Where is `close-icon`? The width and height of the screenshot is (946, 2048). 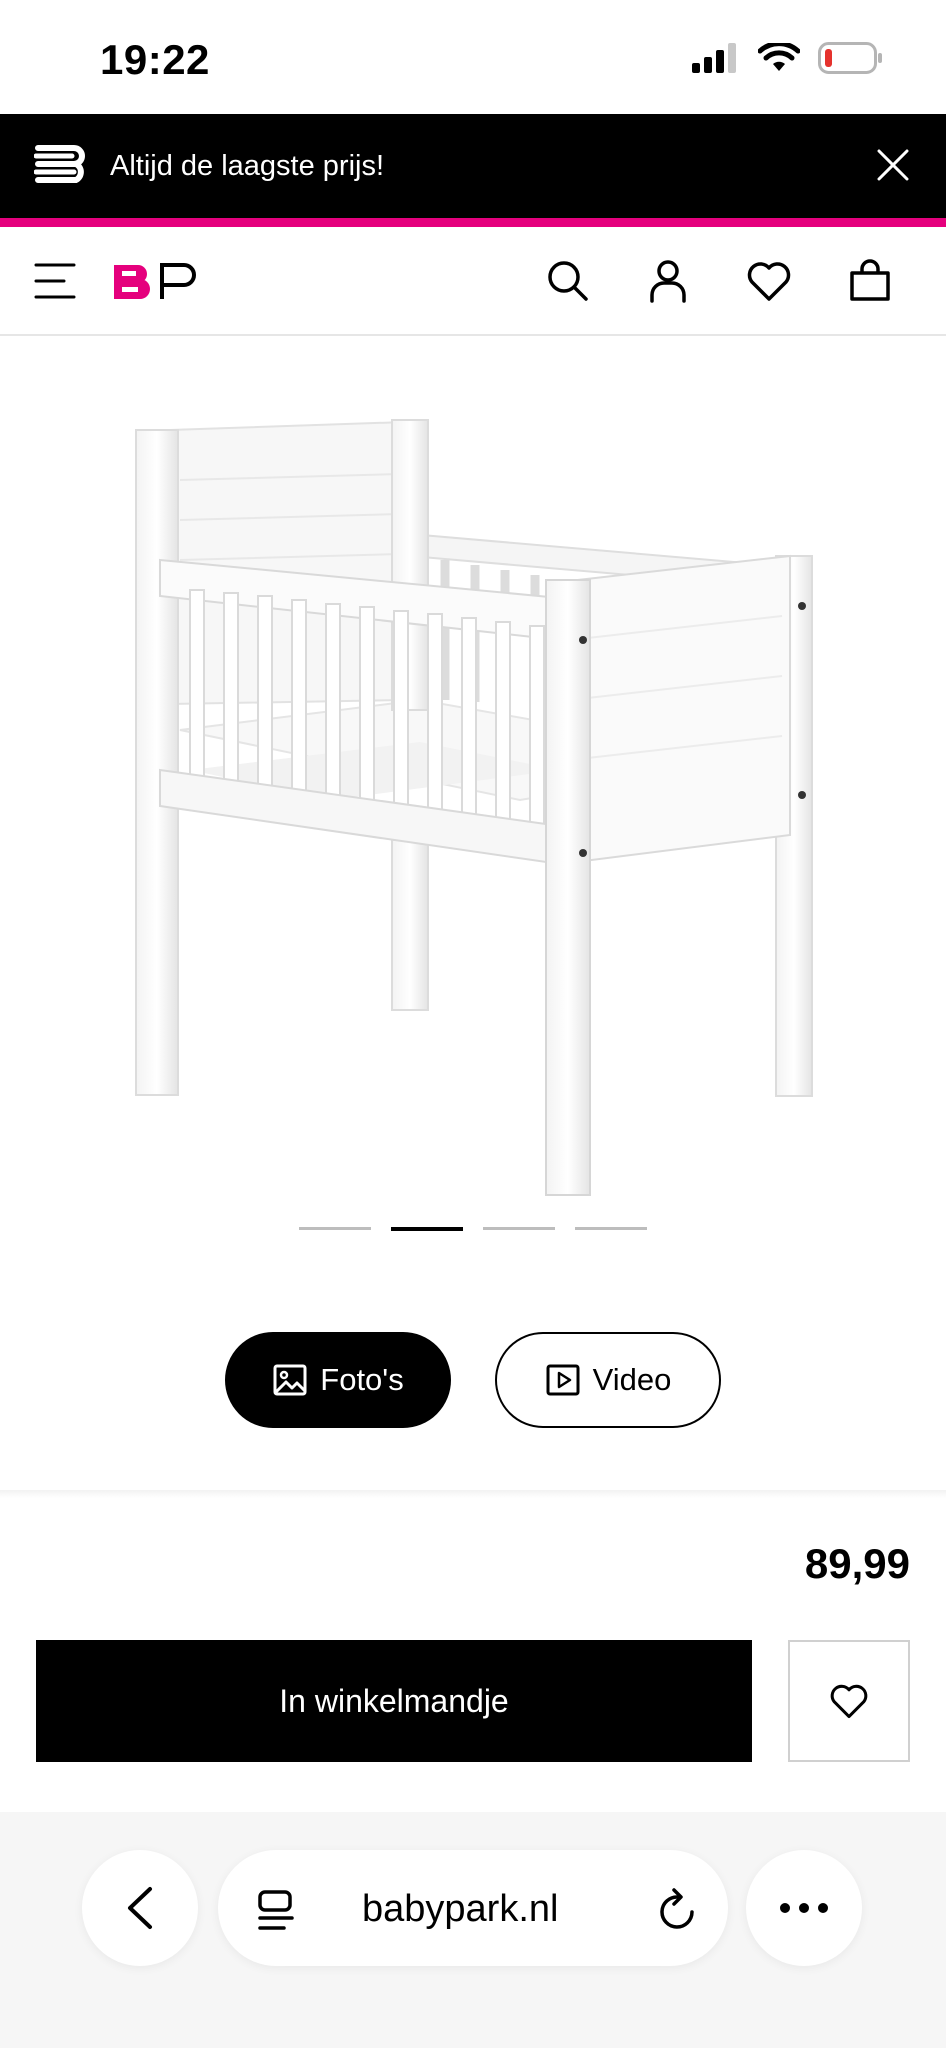 close-icon is located at coordinates (893, 165).